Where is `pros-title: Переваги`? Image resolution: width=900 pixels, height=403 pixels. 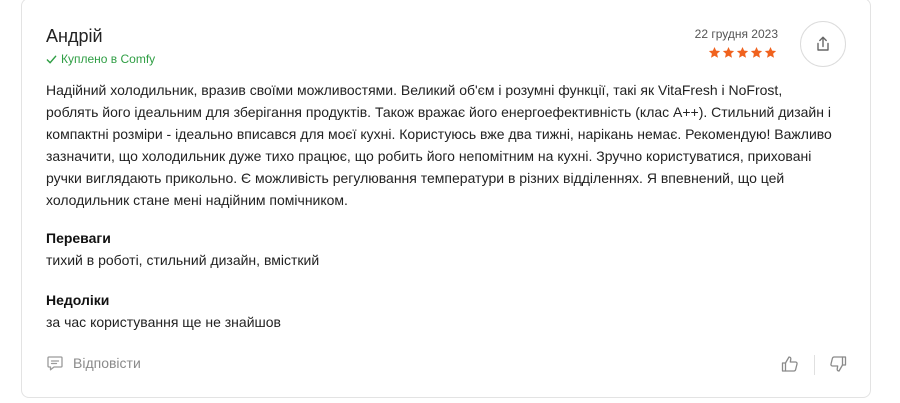 pros-title: Переваги is located at coordinates (78, 238).